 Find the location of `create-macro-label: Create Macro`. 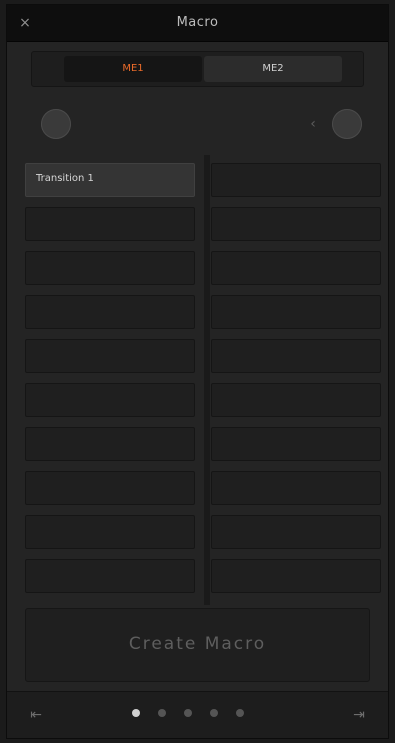

create-macro-label: Create Macro is located at coordinates (197, 644).